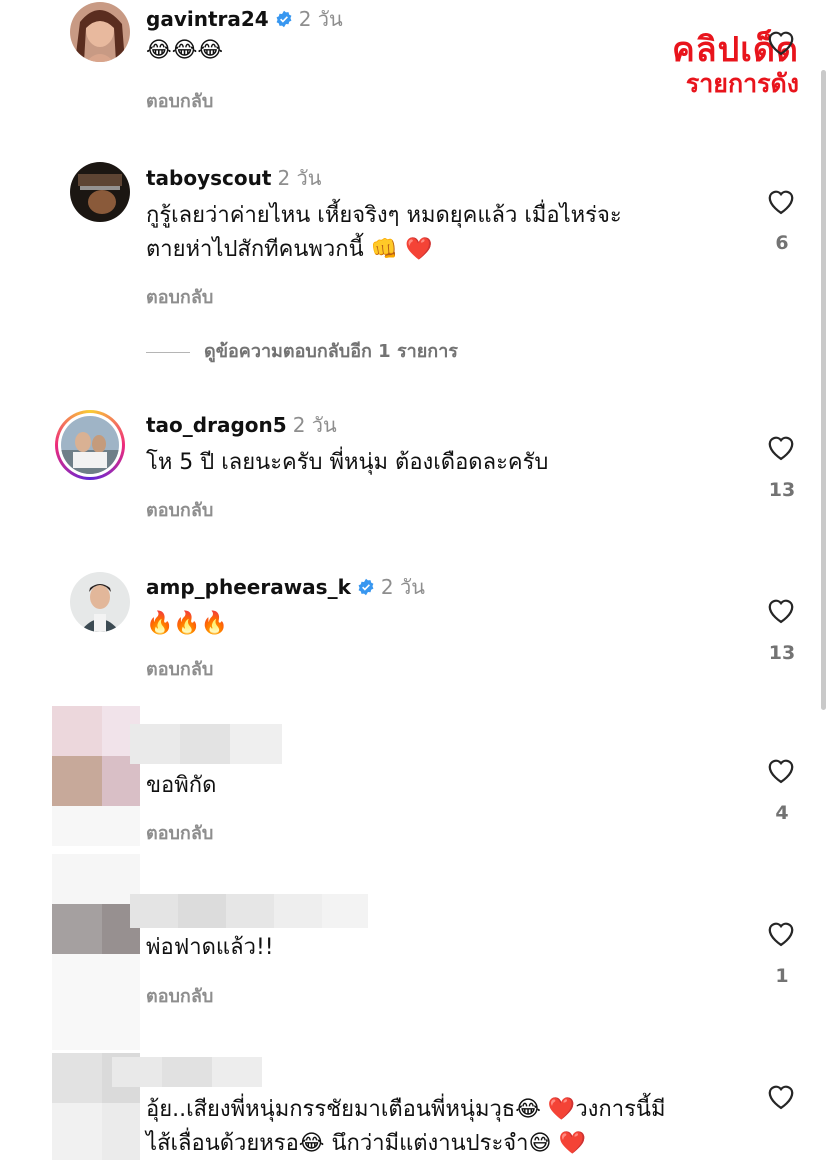 The height and width of the screenshot is (1160, 827). Describe the element at coordinates (331, 351) in the screenshot. I see `view-more-replies-label: ดูข้อความตอบกลับอีก 1 รายการ` at that location.